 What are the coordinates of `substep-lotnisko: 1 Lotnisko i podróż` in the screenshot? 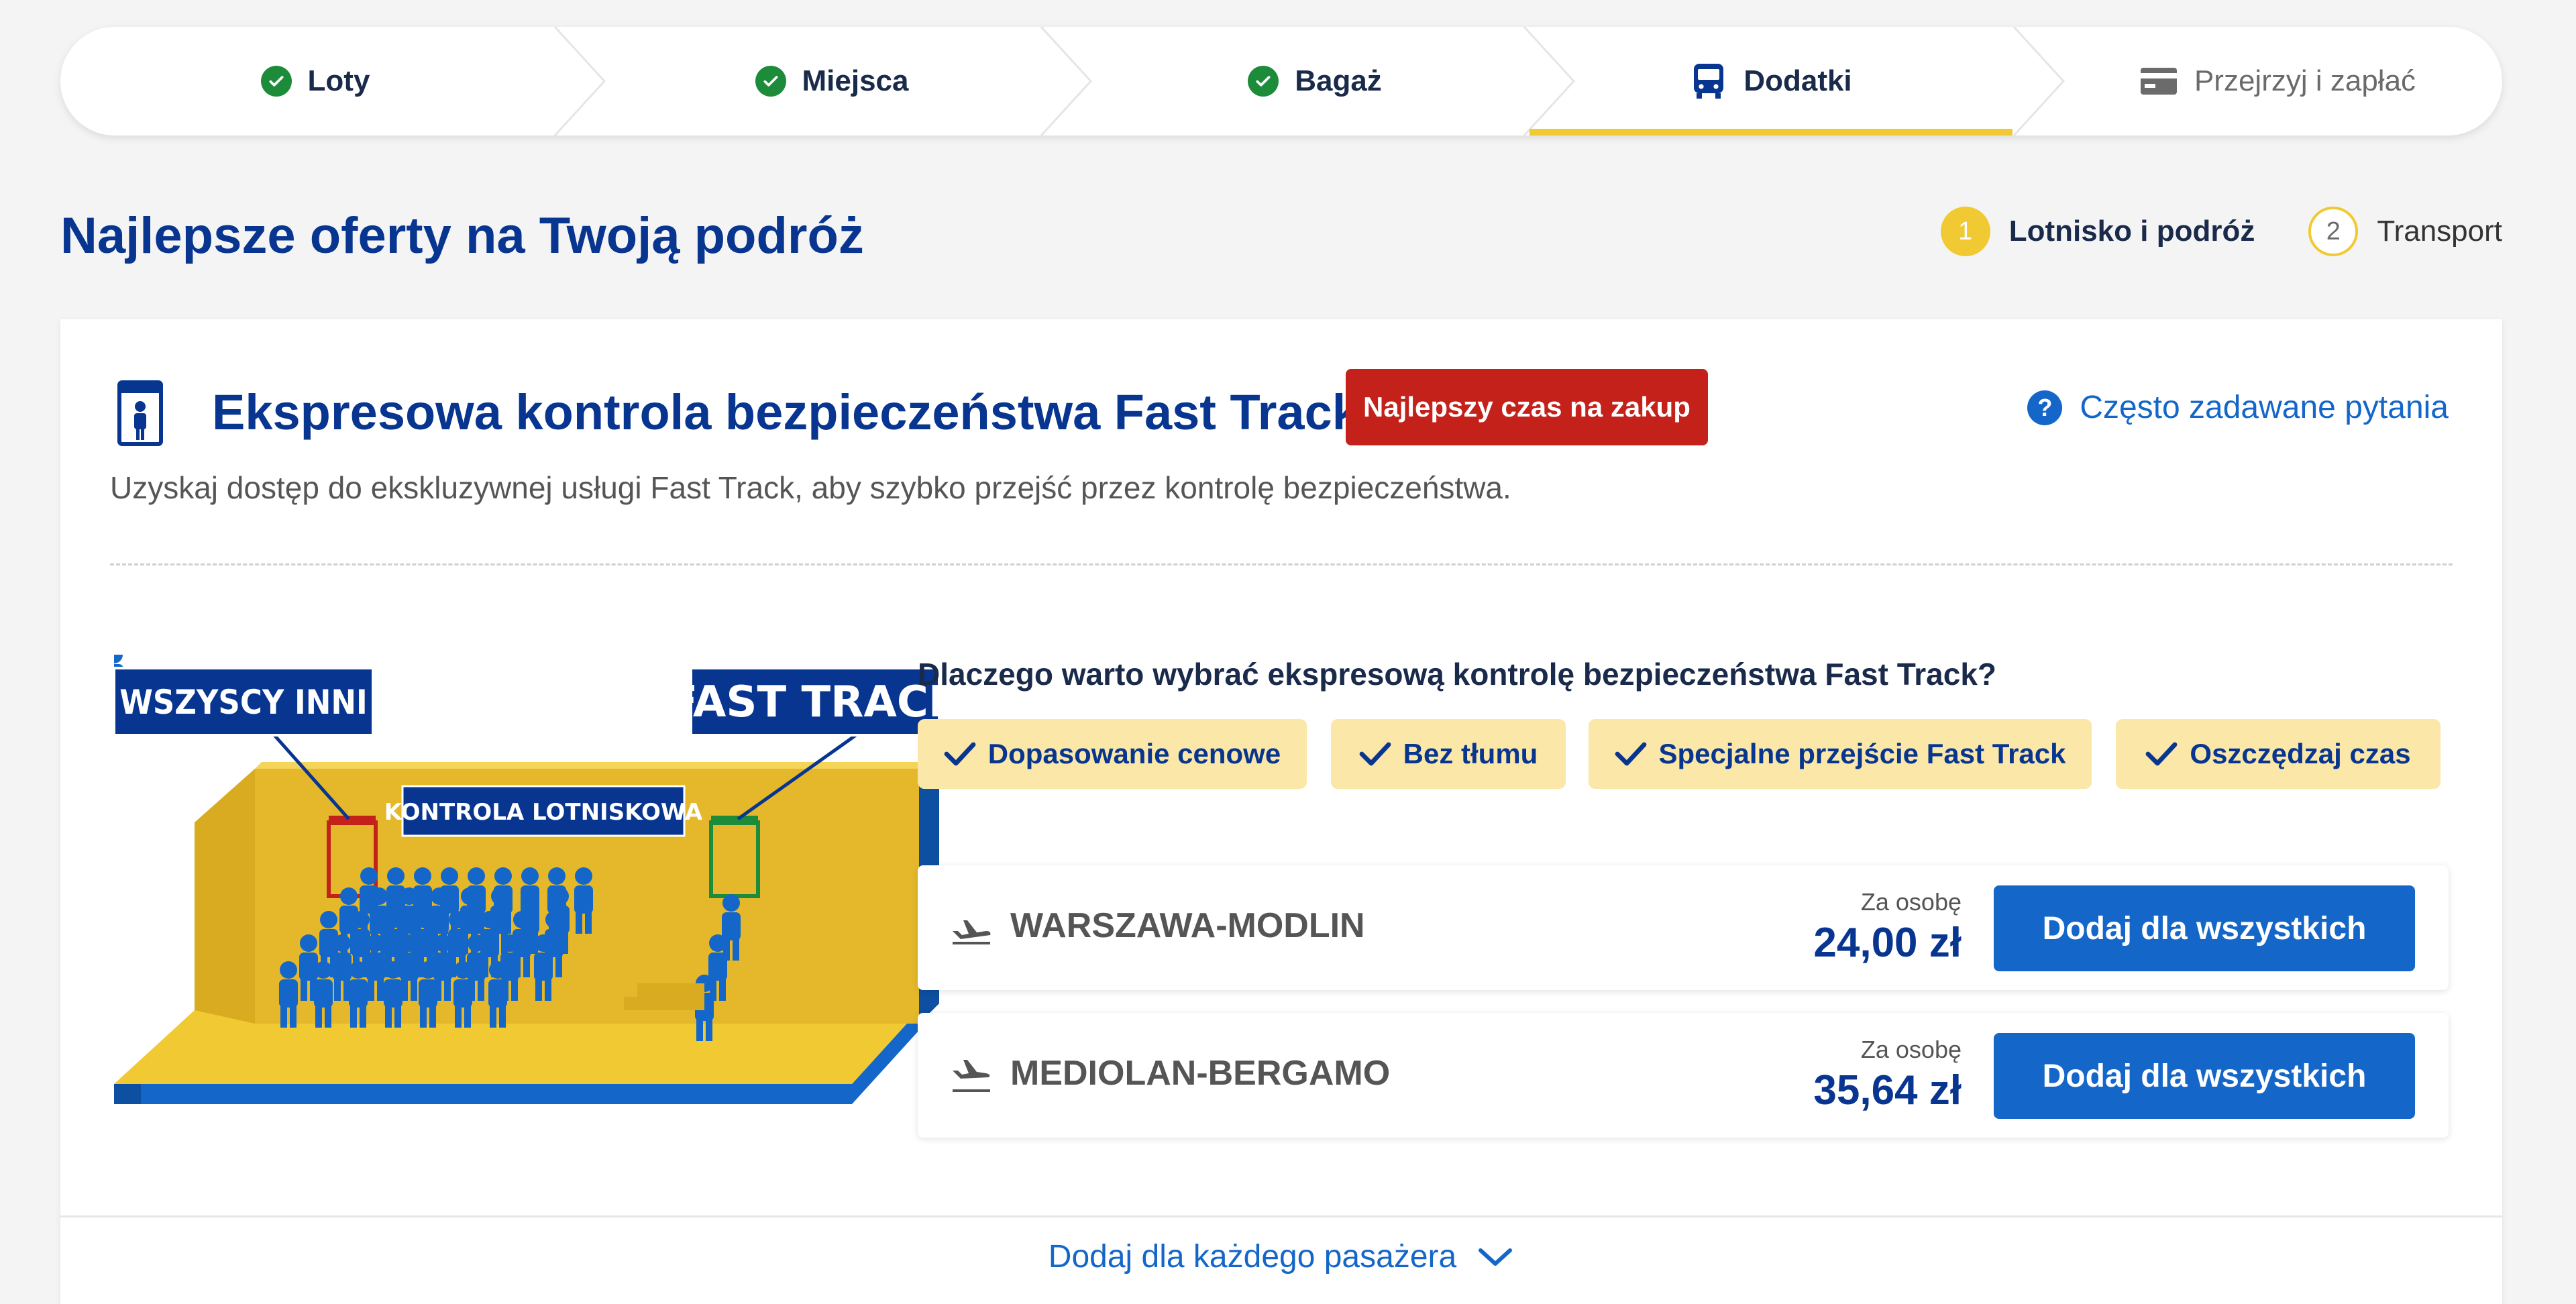 It's located at (2097, 231).